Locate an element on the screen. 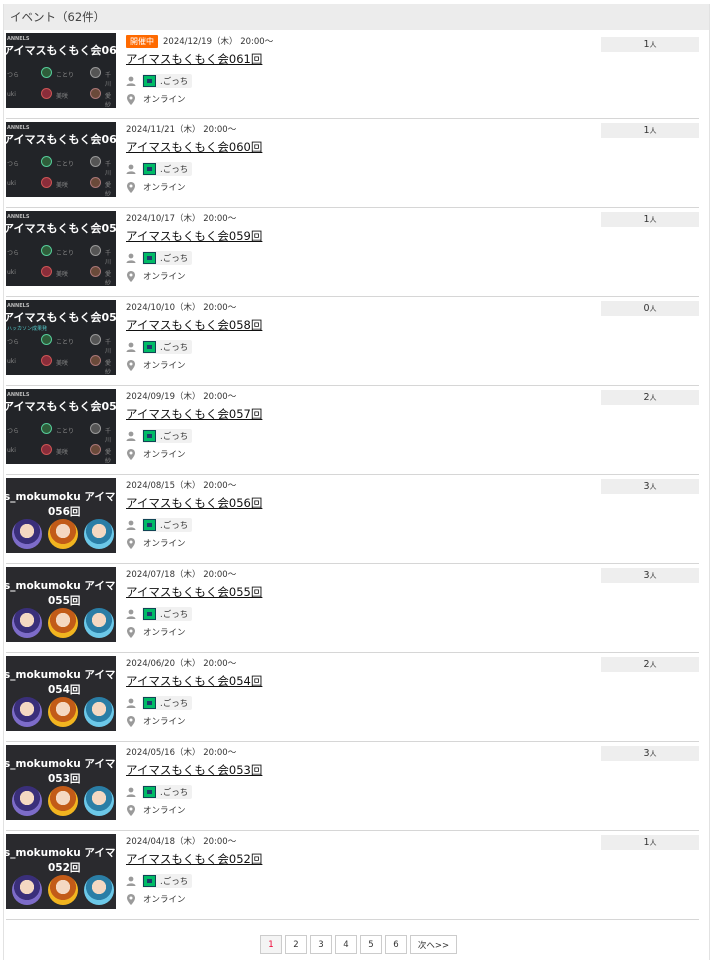 This screenshot has height=960, width=717. event-title-link: アイマスもくもく会052回 is located at coordinates (194, 859).